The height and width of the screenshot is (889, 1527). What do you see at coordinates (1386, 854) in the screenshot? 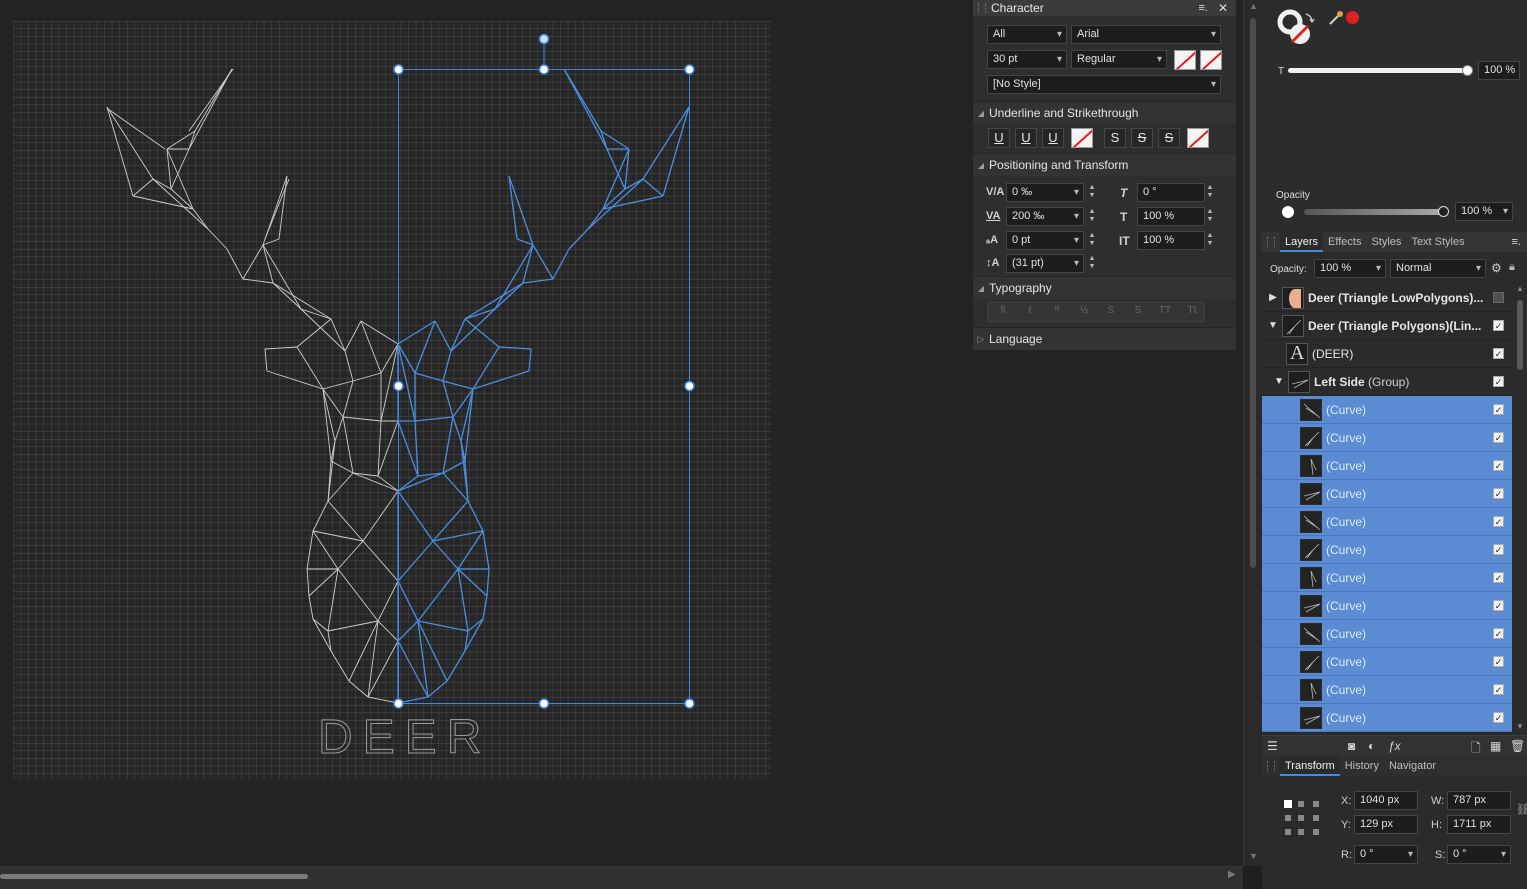
I see `rotation-field: 0 °` at bounding box center [1386, 854].